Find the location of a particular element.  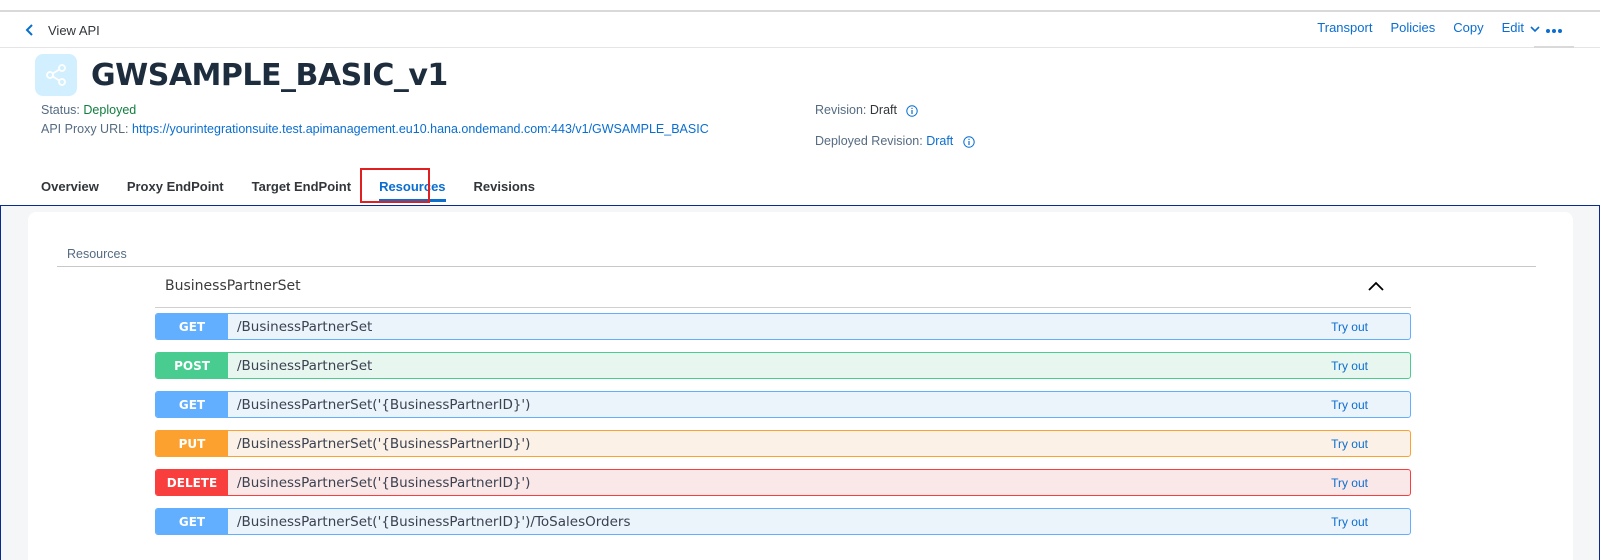

copy-button: Copy is located at coordinates (1468, 27).